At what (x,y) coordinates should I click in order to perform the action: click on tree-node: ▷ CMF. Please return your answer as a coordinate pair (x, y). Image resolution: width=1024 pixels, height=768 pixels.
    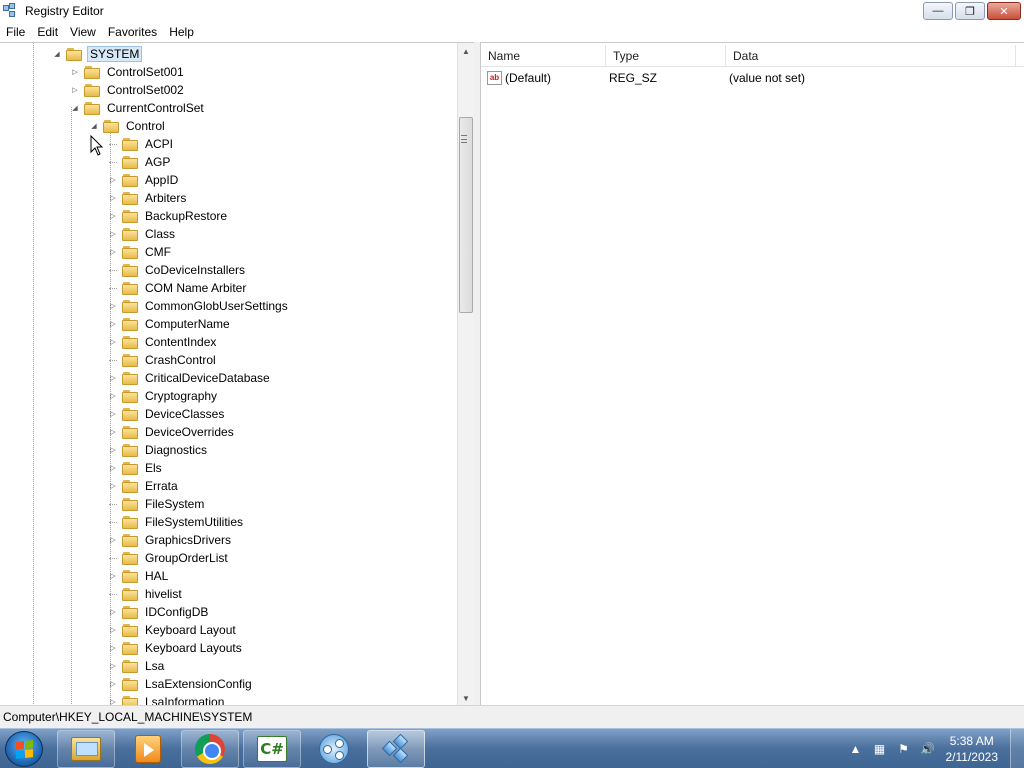
    Looking at the image, I should click on (140, 252).